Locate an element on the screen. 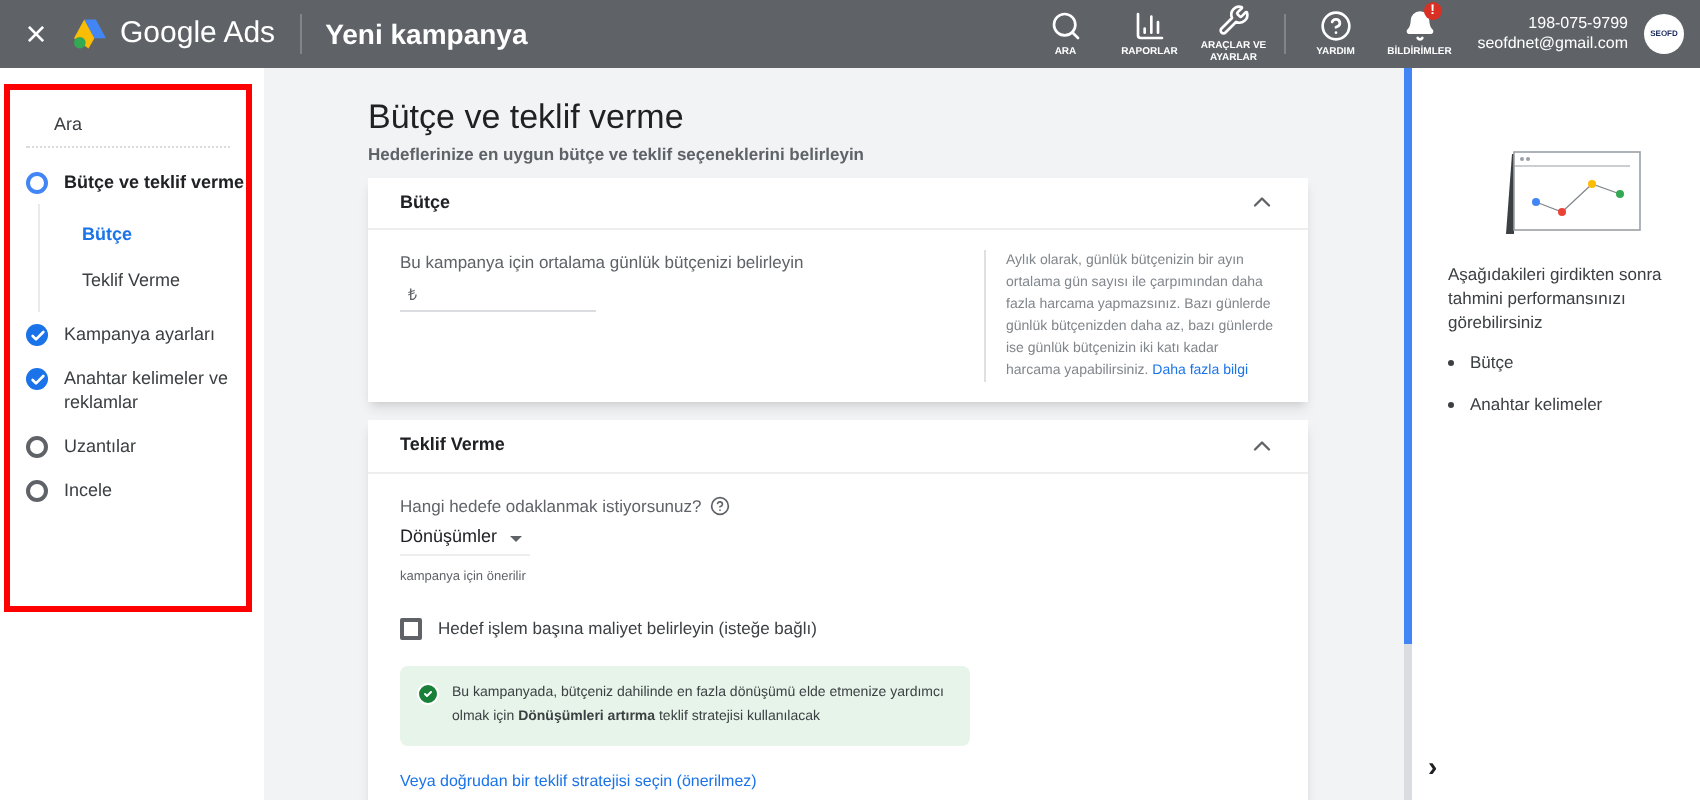 The height and width of the screenshot is (800, 1700). step-link: Uzantılar is located at coordinates (155, 446).